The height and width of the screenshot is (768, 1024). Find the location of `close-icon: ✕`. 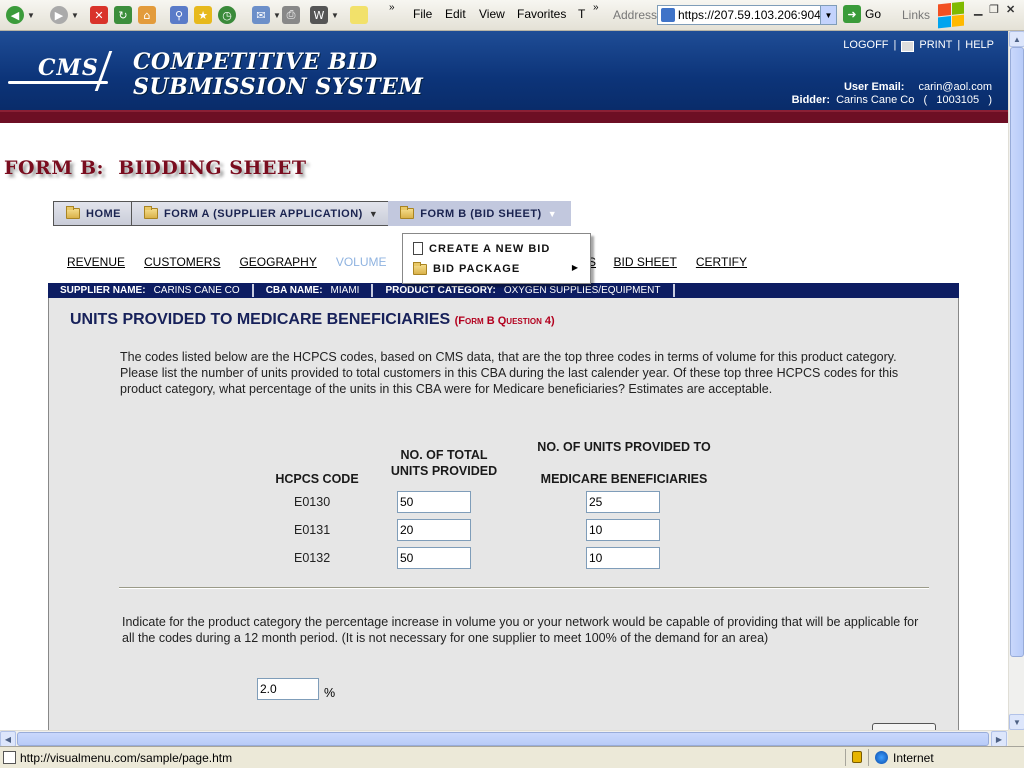

close-icon: ✕ is located at coordinates (1010, 9).